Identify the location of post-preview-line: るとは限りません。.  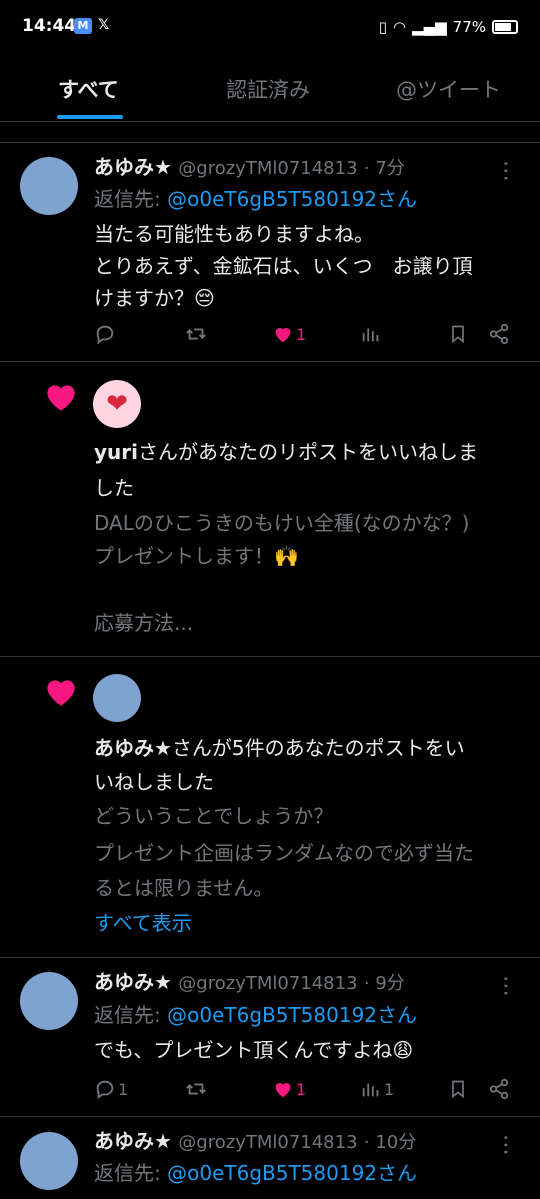
(184, 888).